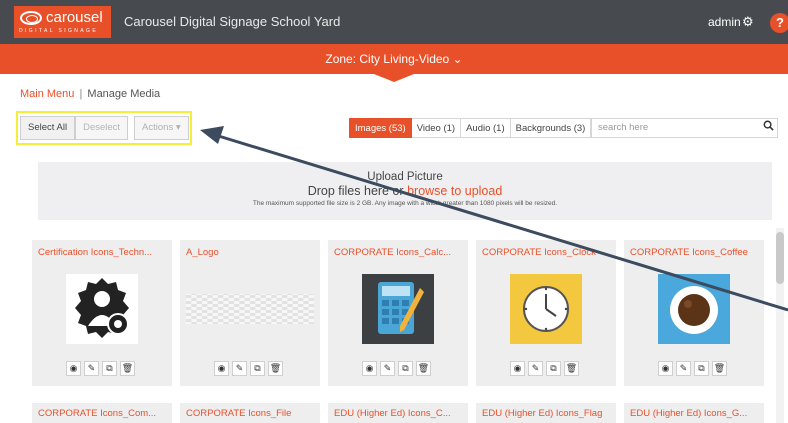  What do you see at coordinates (239, 413) in the screenshot?
I see `media-card-title: CORPORATE Icons_File` at bounding box center [239, 413].